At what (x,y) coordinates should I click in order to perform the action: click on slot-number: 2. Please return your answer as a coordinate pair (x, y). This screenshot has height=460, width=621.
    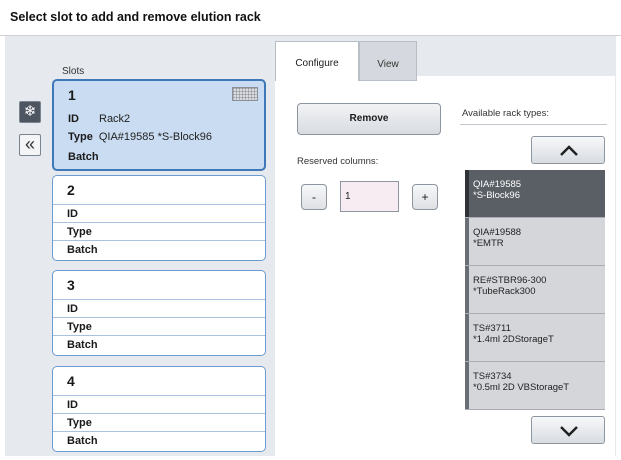
    Looking at the image, I should click on (71, 190).